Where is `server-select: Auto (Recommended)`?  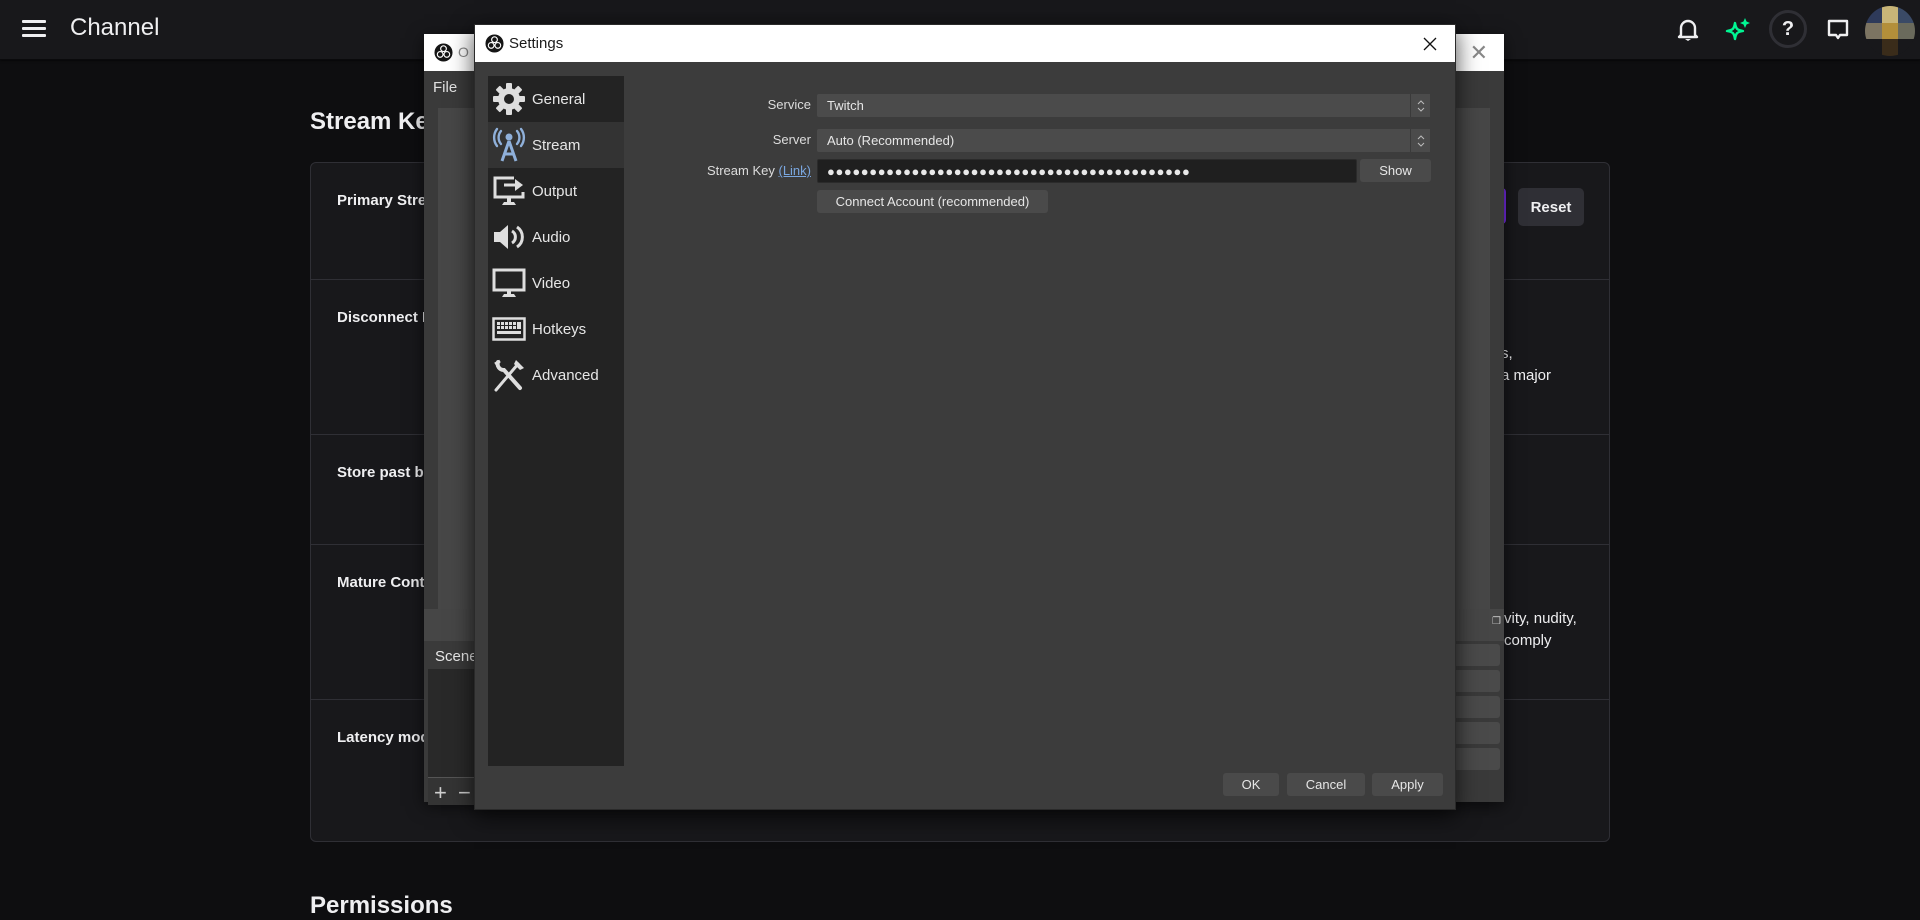
server-select: Auto (Recommended) is located at coordinates (1123, 140).